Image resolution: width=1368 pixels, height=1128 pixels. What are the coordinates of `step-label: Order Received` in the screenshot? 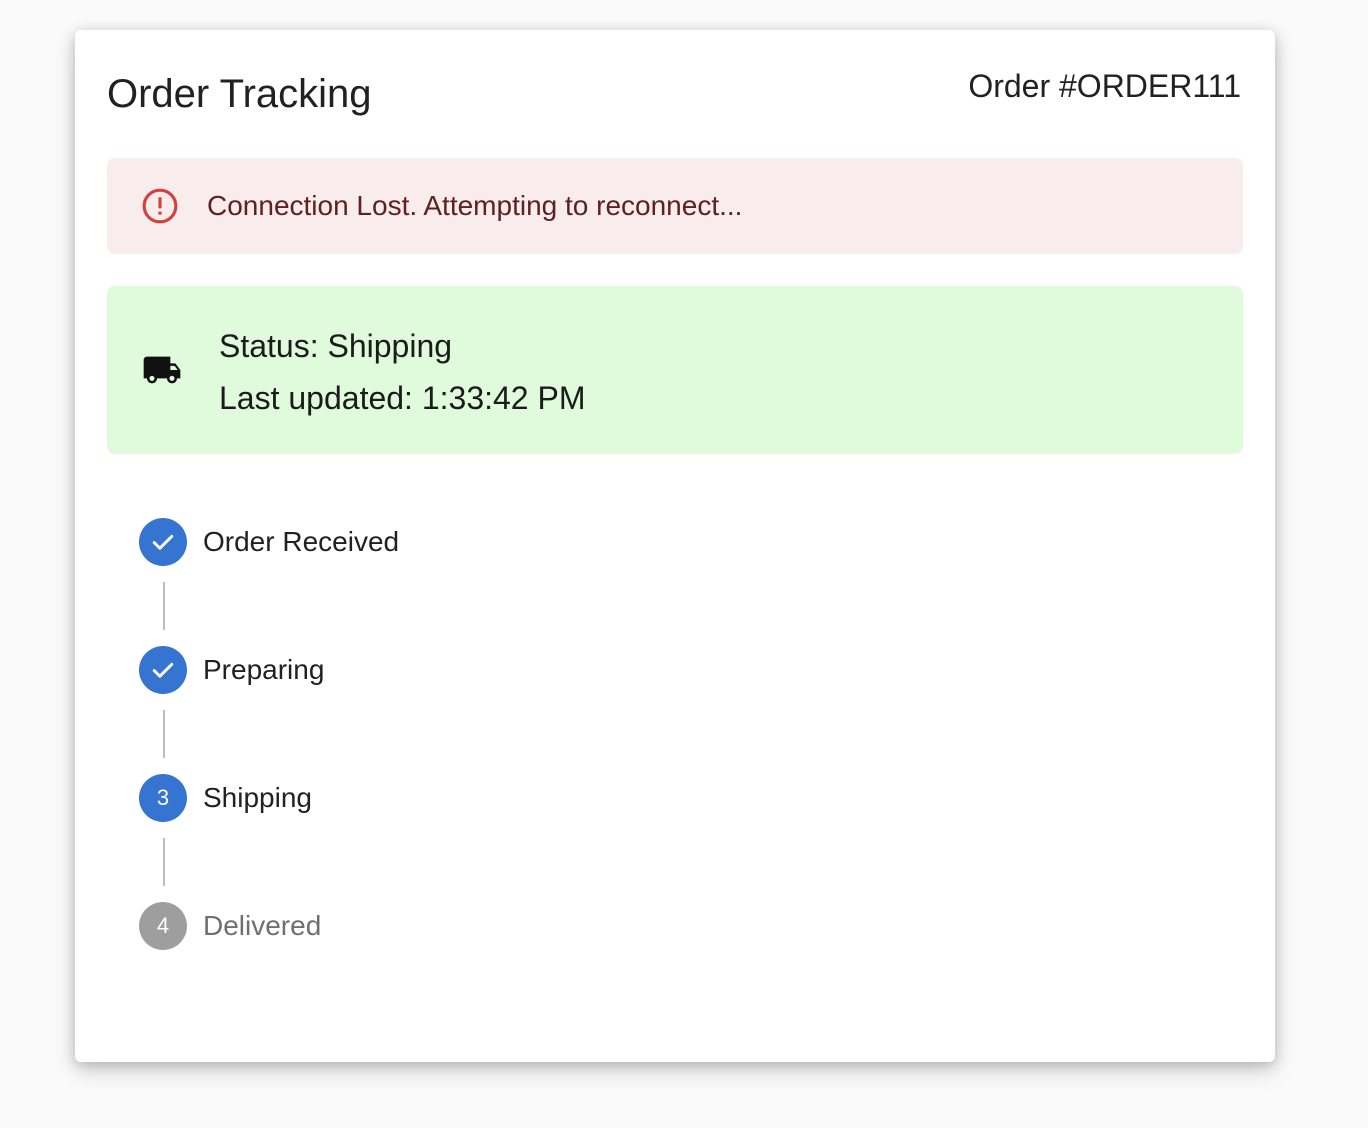 It's located at (301, 541).